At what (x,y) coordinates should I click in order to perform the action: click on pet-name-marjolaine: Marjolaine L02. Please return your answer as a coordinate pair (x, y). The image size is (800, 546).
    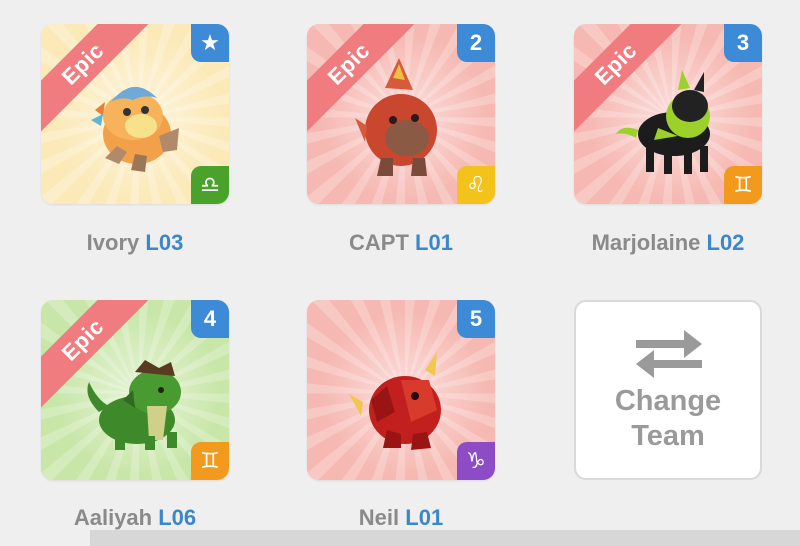
    Looking at the image, I should click on (668, 242).